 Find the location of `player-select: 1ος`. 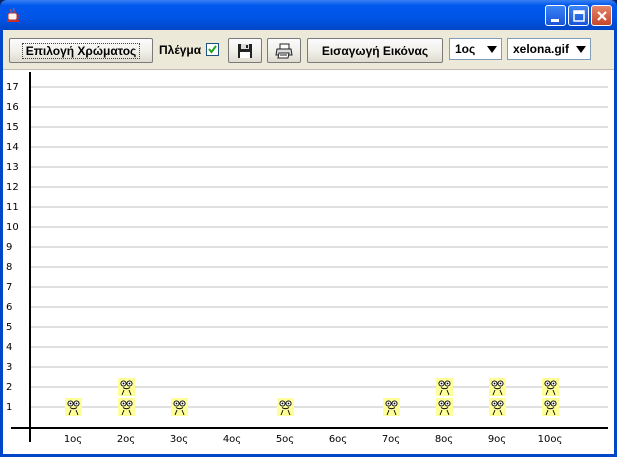

player-select: 1ος is located at coordinates (475, 49).